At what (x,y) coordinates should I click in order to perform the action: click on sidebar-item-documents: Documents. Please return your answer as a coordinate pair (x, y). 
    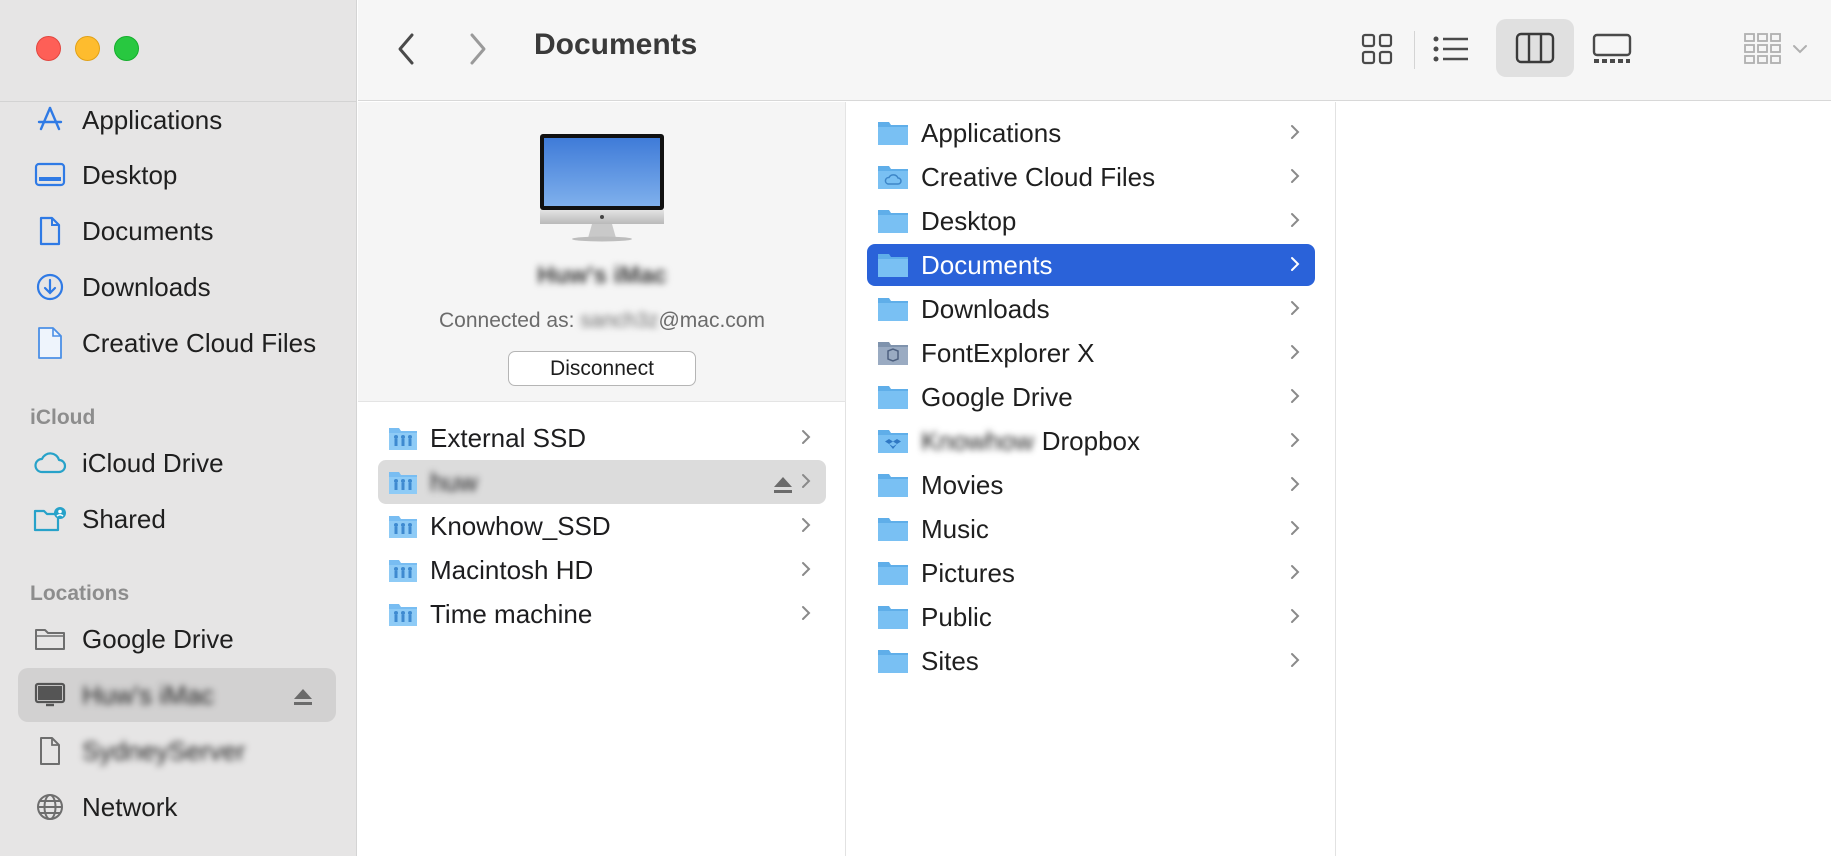
    Looking at the image, I should click on (177, 231).